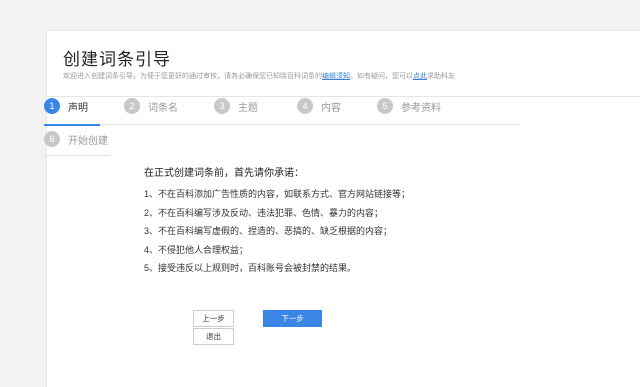 The height and width of the screenshot is (387, 640). I want to click on step-number-badge: 3, so click(222, 106).